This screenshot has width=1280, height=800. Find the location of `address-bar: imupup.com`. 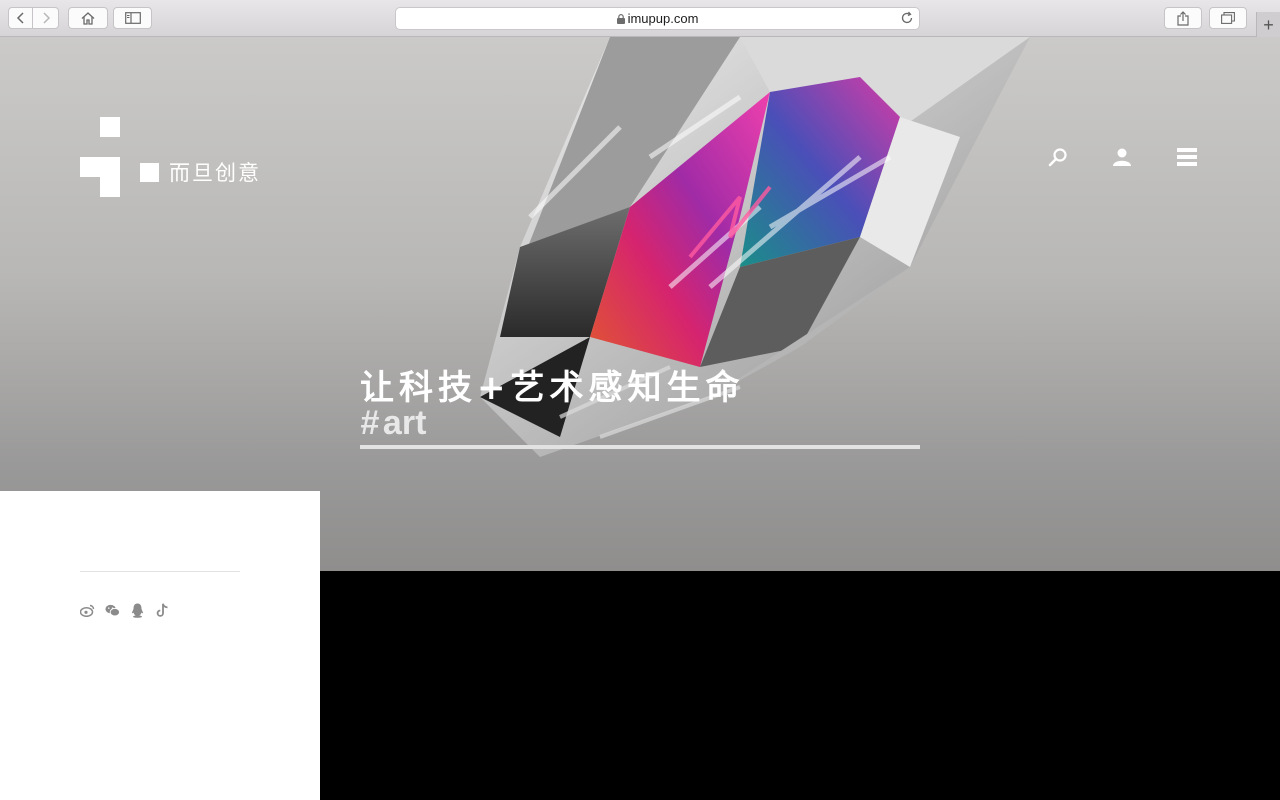

address-bar: imupup.com is located at coordinates (657, 18).